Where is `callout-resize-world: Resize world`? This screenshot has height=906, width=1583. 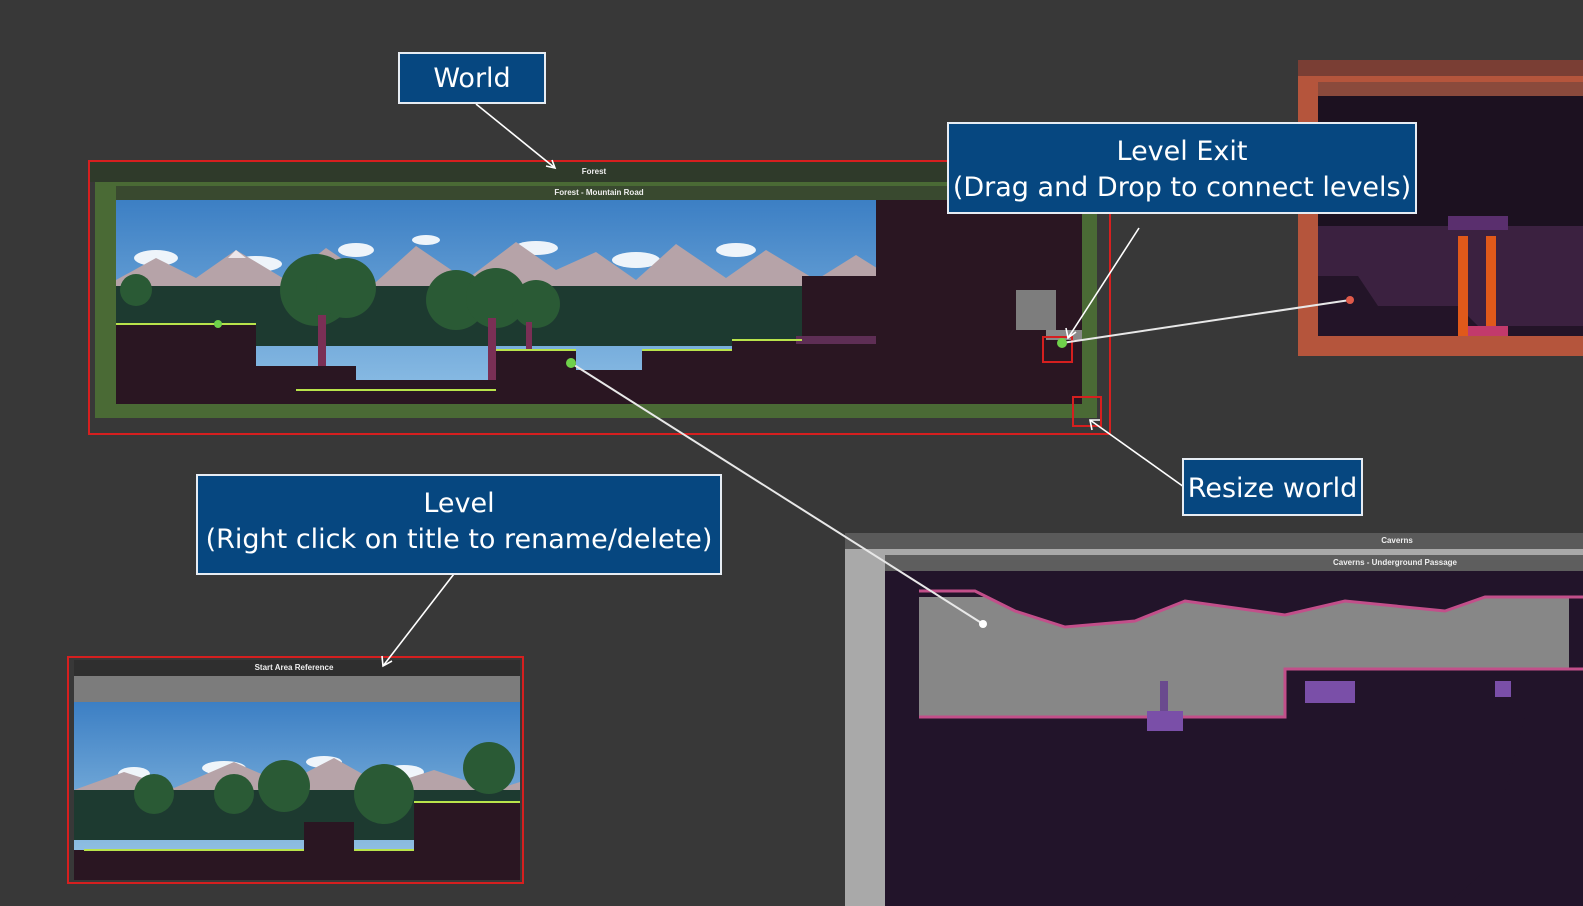 callout-resize-world: Resize world is located at coordinates (1272, 487).